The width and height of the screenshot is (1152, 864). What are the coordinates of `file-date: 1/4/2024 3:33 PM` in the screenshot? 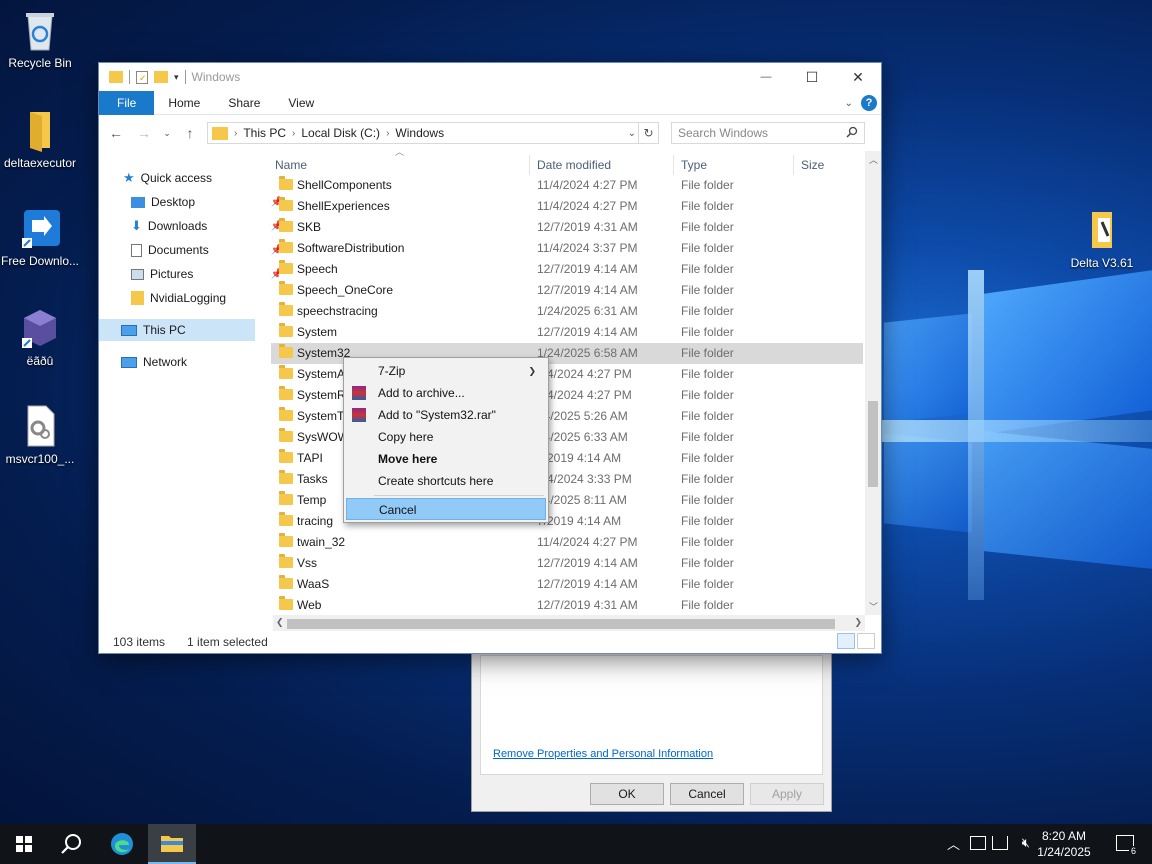 It's located at (584, 479).